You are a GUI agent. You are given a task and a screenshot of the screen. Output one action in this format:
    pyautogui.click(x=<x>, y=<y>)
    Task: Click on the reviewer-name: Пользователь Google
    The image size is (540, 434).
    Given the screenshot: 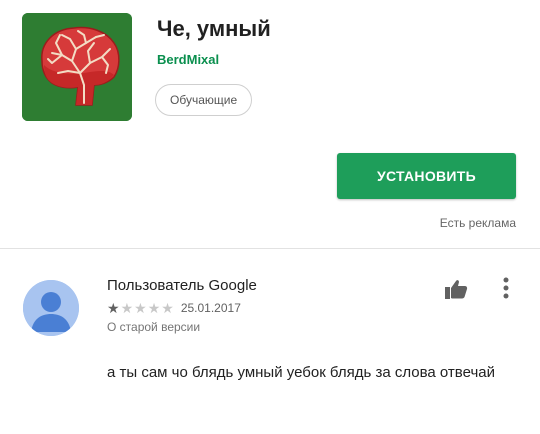 What is the action you would take?
    pyautogui.click(x=182, y=285)
    